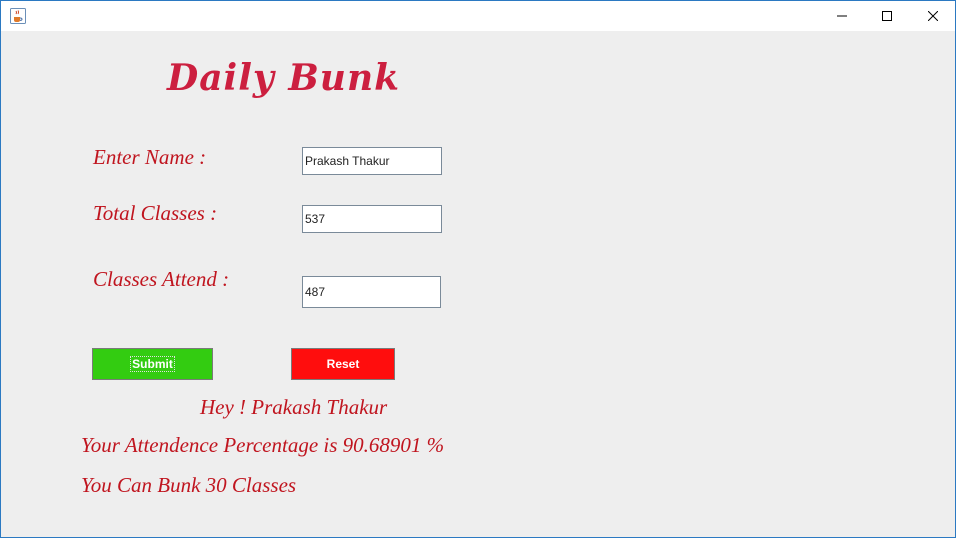  What do you see at coordinates (284, 78) in the screenshot?
I see `app-title: Daily Bunk` at bounding box center [284, 78].